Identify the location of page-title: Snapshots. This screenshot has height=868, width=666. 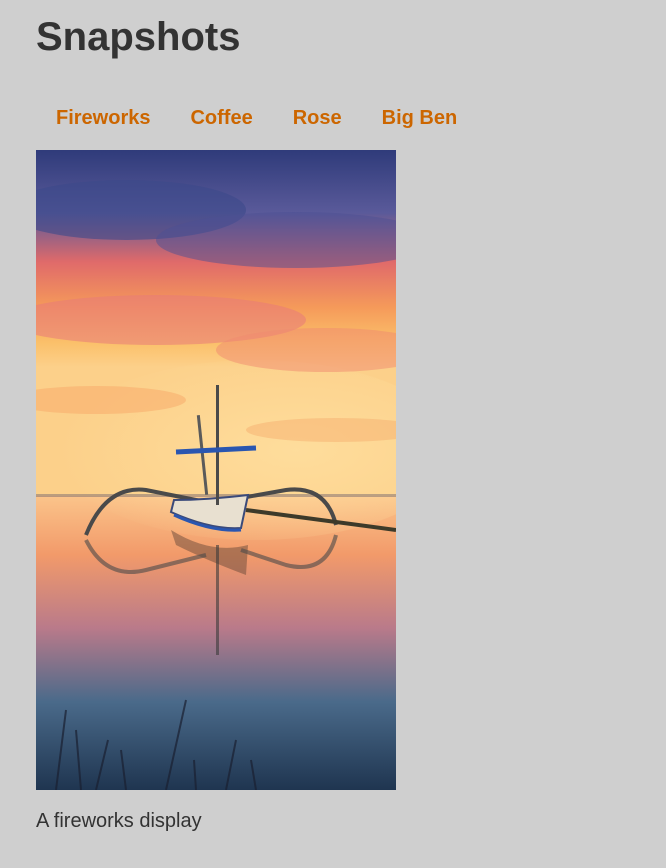
(138, 37).